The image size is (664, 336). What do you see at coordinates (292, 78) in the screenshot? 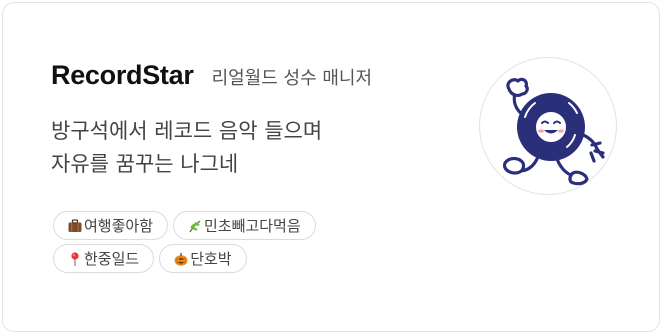
I see `role-label: 리얼월드 성수 매니저` at bounding box center [292, 78].